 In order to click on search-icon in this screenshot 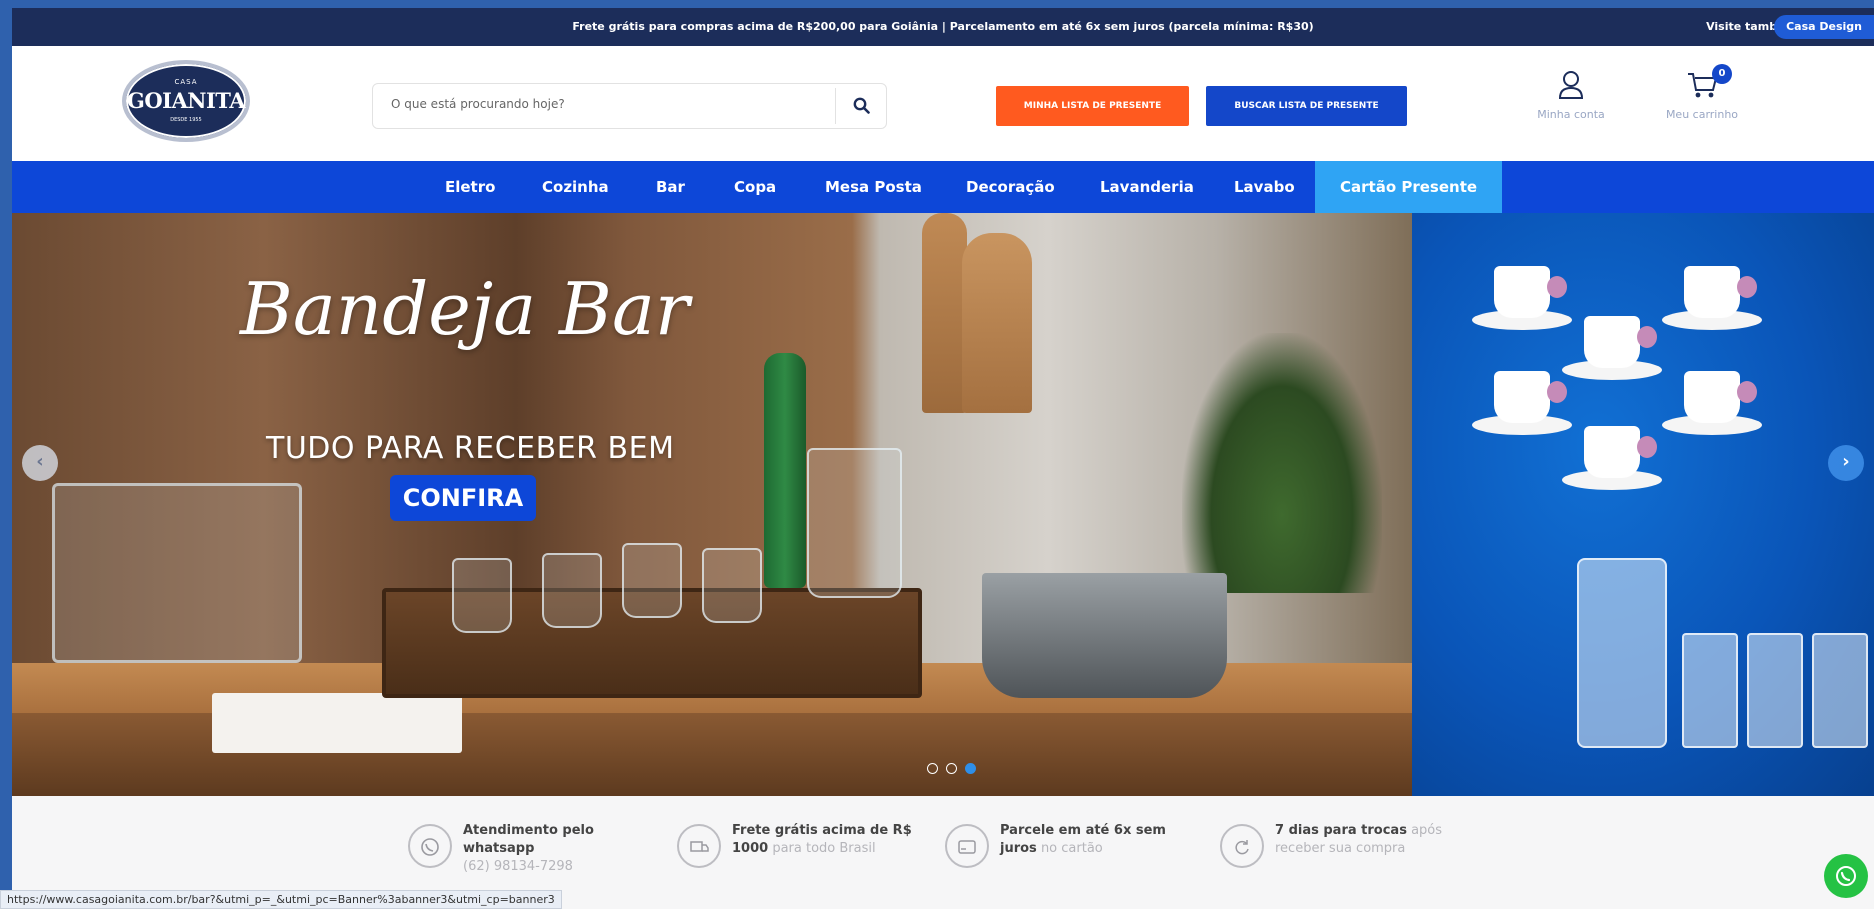, I will do `click(861, 105)`.